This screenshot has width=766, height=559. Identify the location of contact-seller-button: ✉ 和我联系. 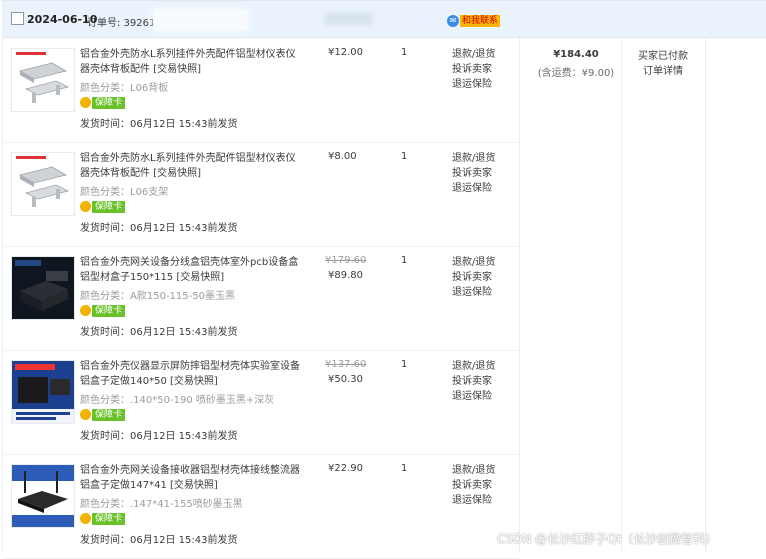
(474, 21).